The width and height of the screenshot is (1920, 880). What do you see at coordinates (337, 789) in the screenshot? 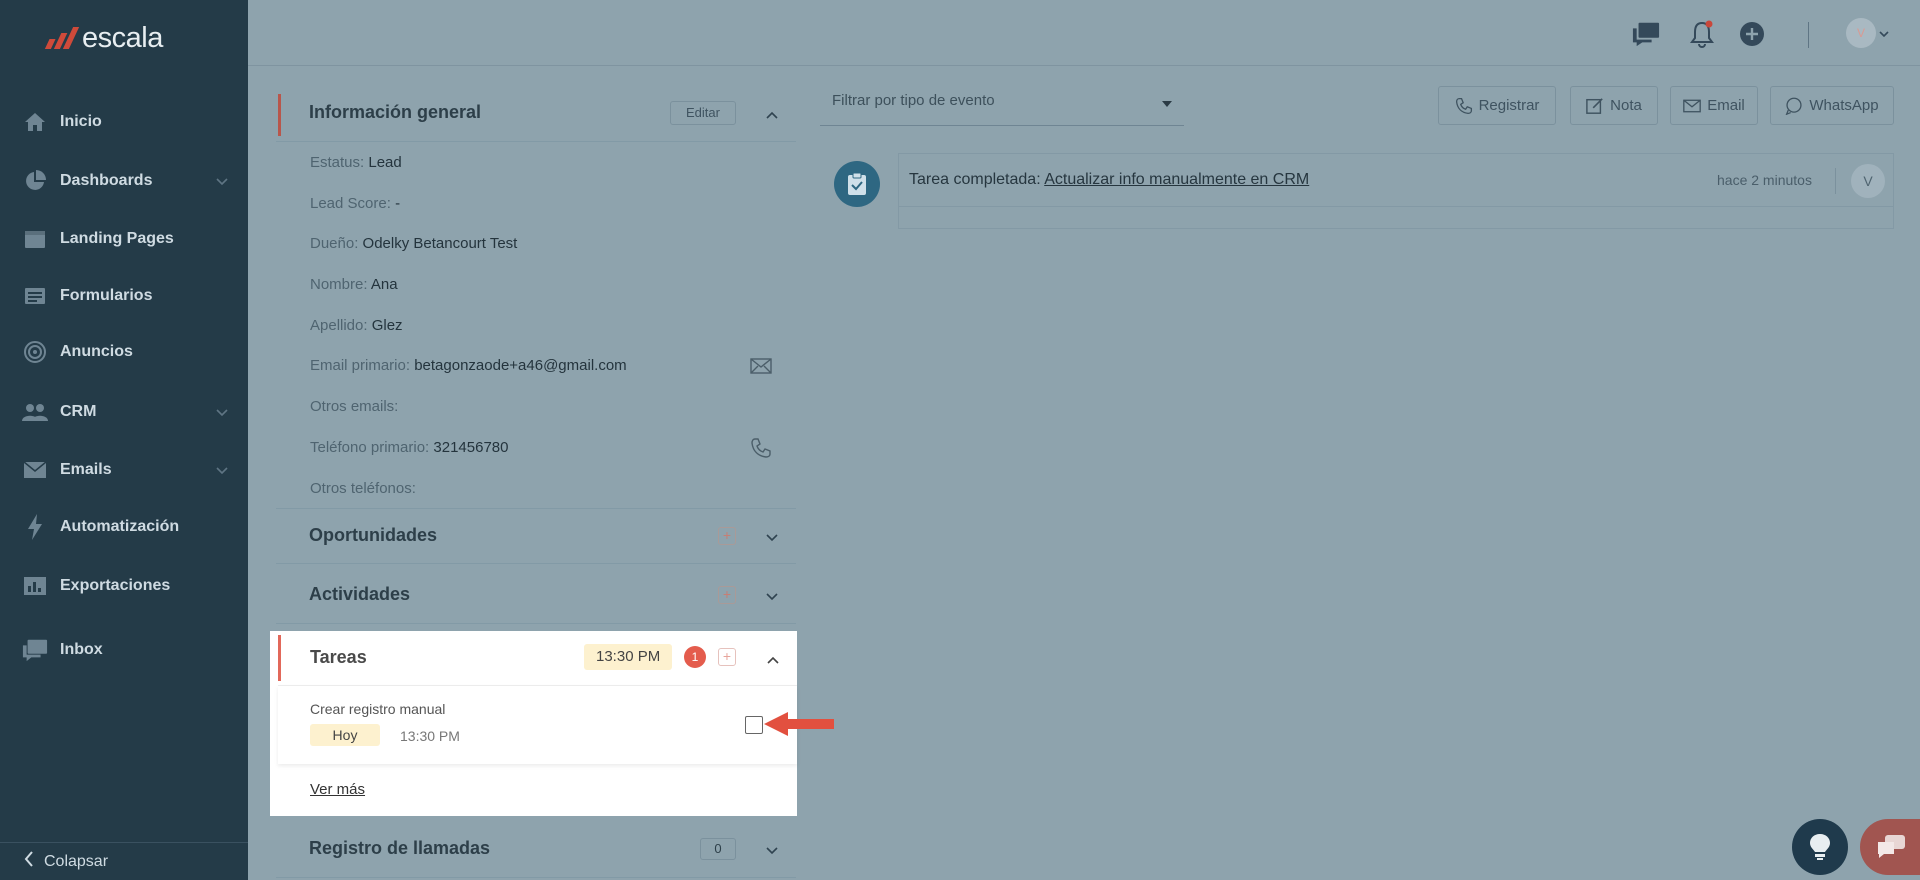
I see `see-more-link: Ver más` at bounding box center [337, 789].